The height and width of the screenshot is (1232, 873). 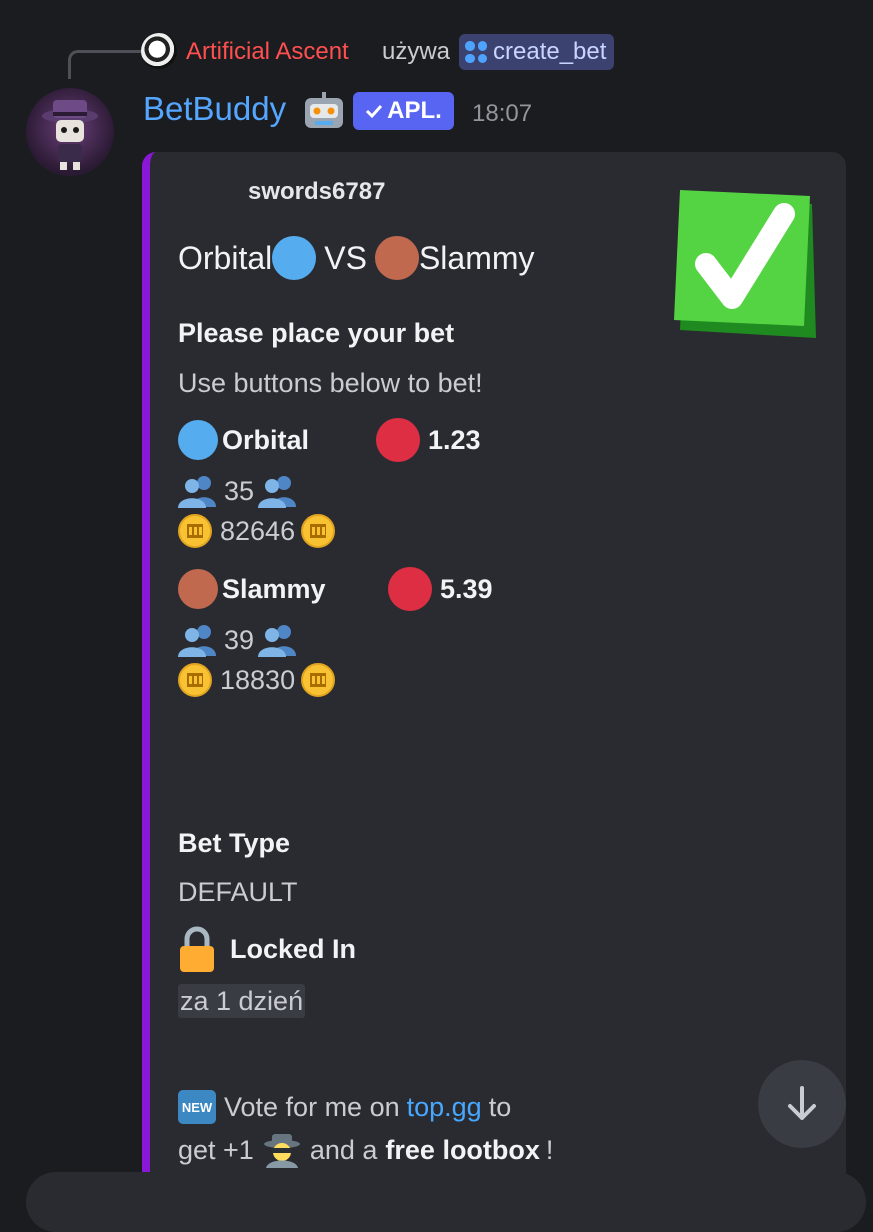 What do you see at coordinates (500, 1106) in the screenshot?
I see `vote-text: to` at bounding box center [500, 1106].